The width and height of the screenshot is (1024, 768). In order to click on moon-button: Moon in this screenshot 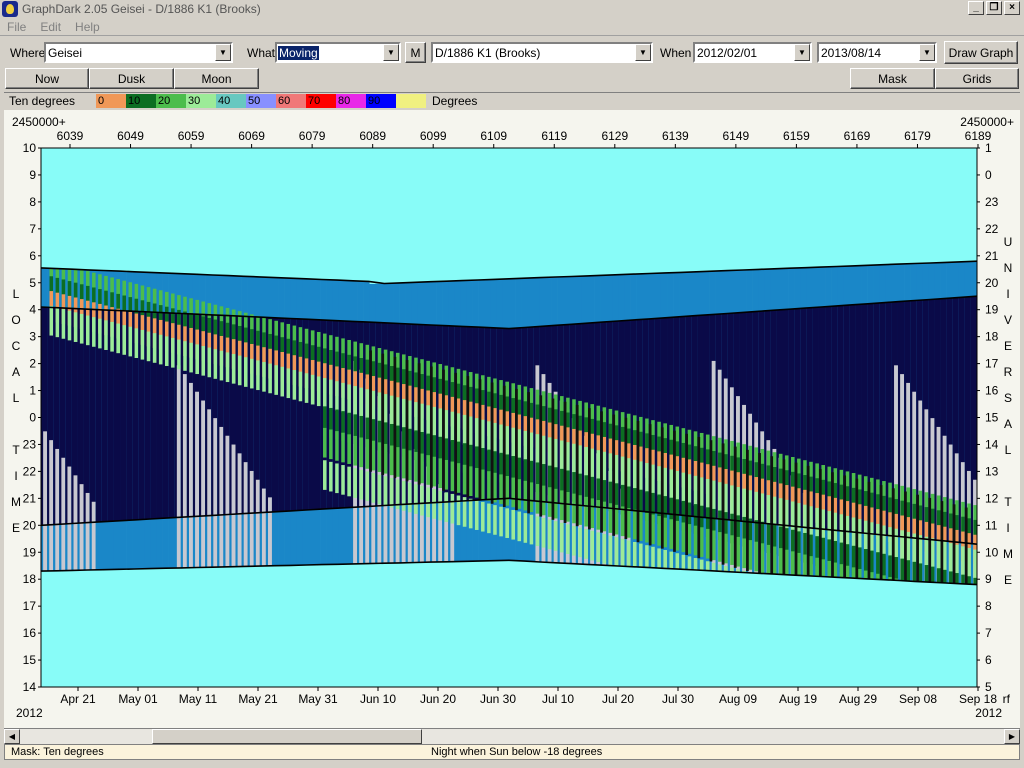, I will do `click(216, 78)`.